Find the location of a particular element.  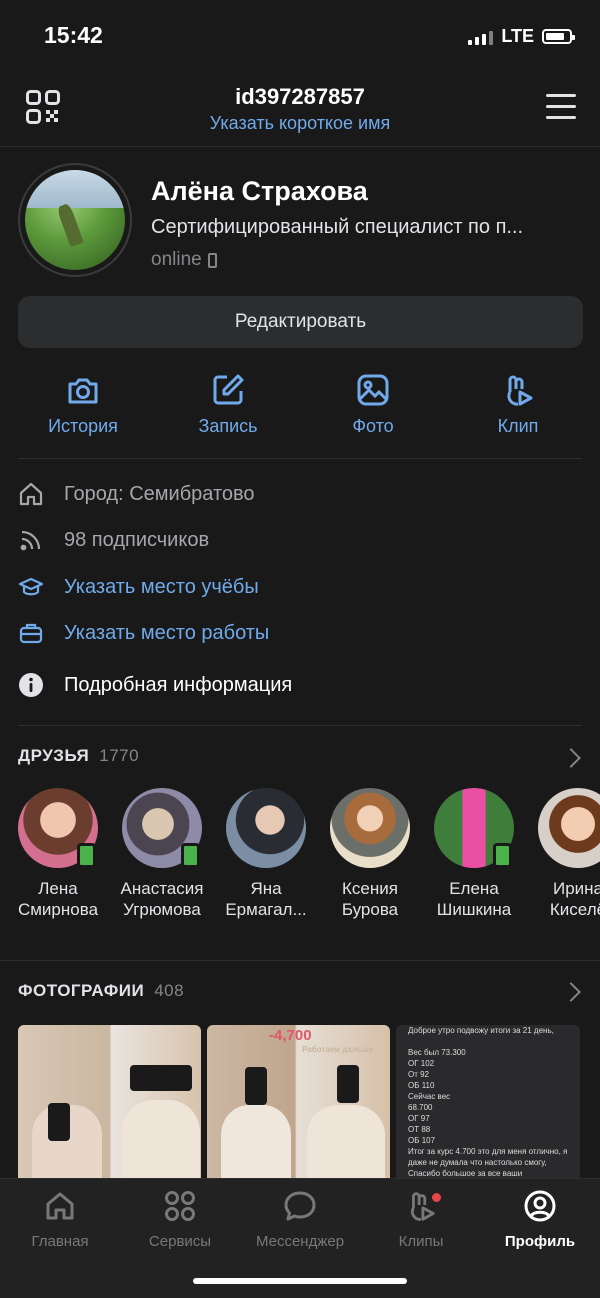

photos-title: ФОТОГРАФИИ is located at coordinates (81, 990).